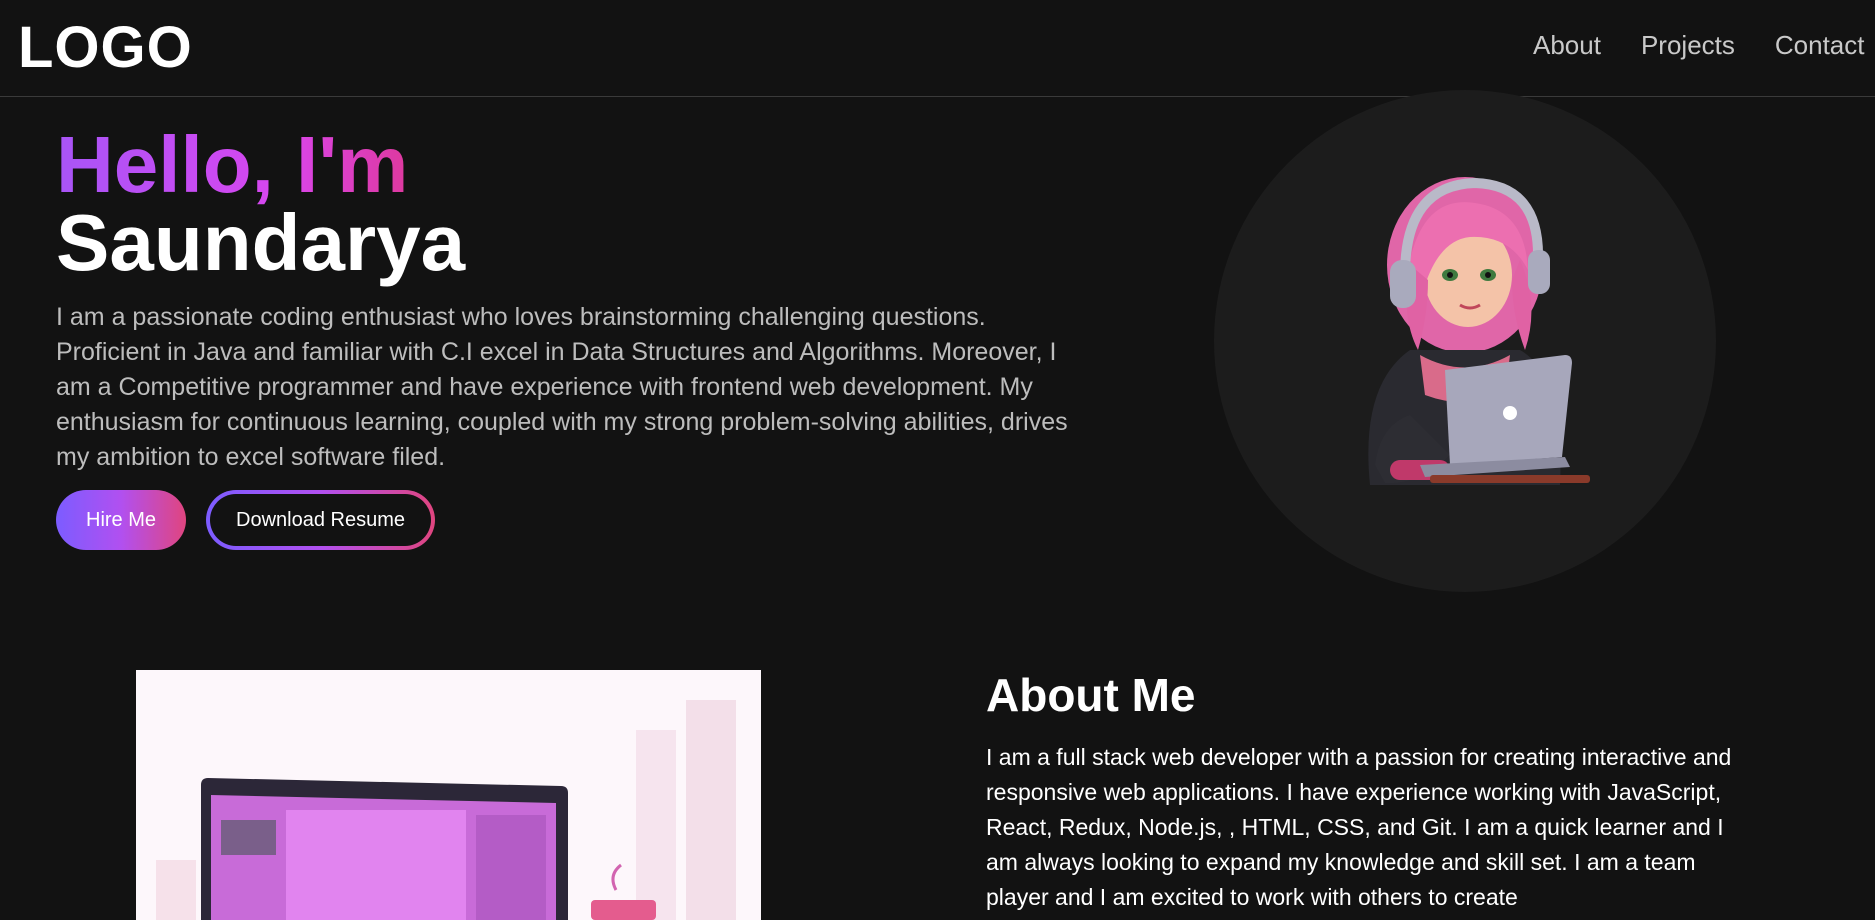 The width and height of the screenshot is (1875, 920). I want to click on hero-title: Hello, I'm Saundarya, so click(260, 204).